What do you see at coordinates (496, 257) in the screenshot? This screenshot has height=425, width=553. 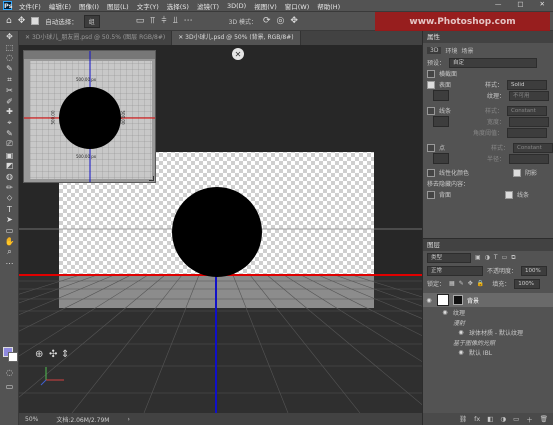 I see `filter-type-icon: T` at bounding box center [496, 257].